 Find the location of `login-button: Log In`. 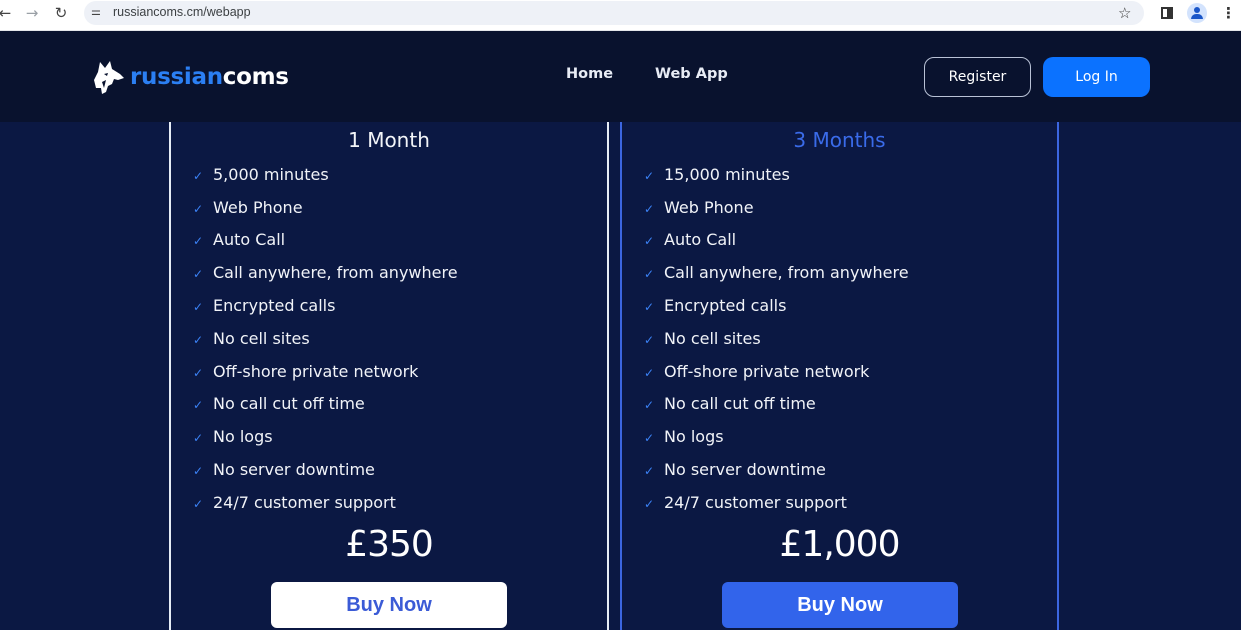

login-button: Log In is located at coordinates (1096, 77).